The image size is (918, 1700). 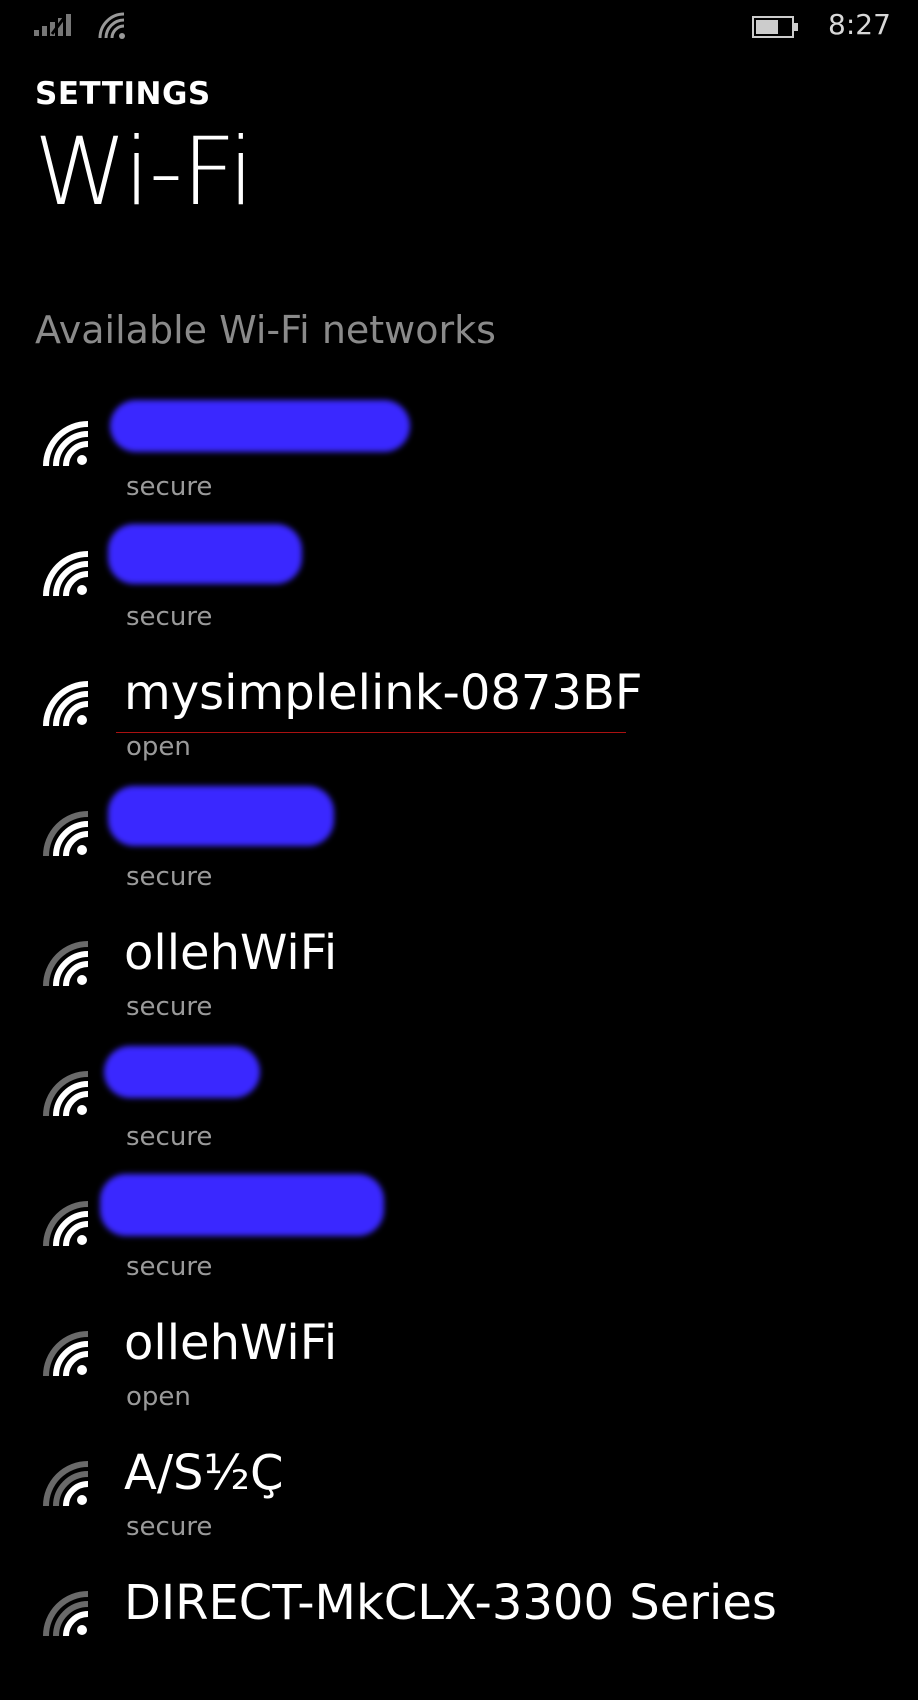 What do you see at coordinates (371, 732) in the screenshot?
I see `spellcheck-underline` at bounding box center [371, 732].